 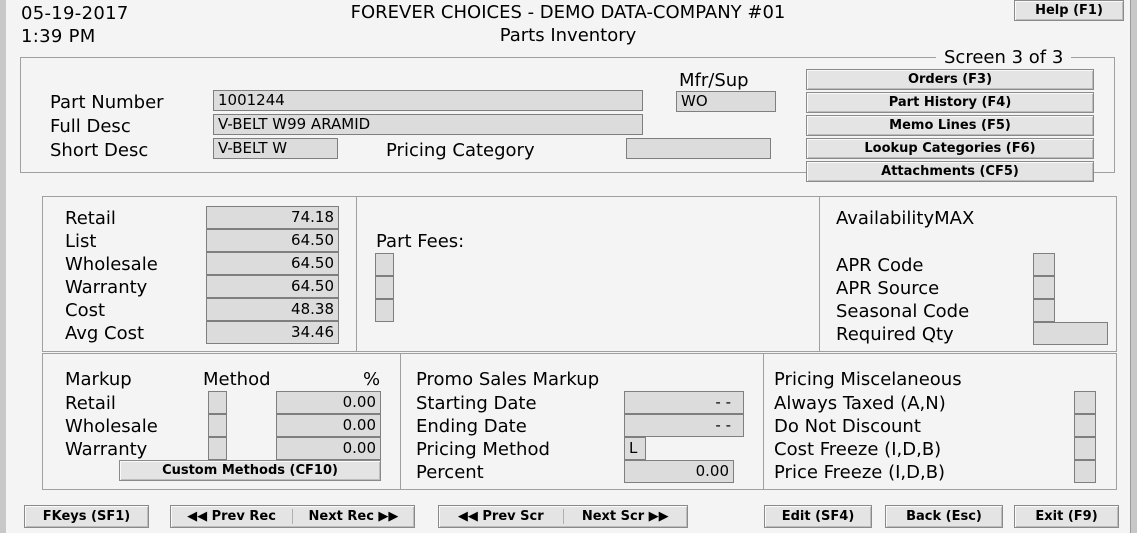 I want to click on page-title: Parts Inventory, so click(x=568, y=35).